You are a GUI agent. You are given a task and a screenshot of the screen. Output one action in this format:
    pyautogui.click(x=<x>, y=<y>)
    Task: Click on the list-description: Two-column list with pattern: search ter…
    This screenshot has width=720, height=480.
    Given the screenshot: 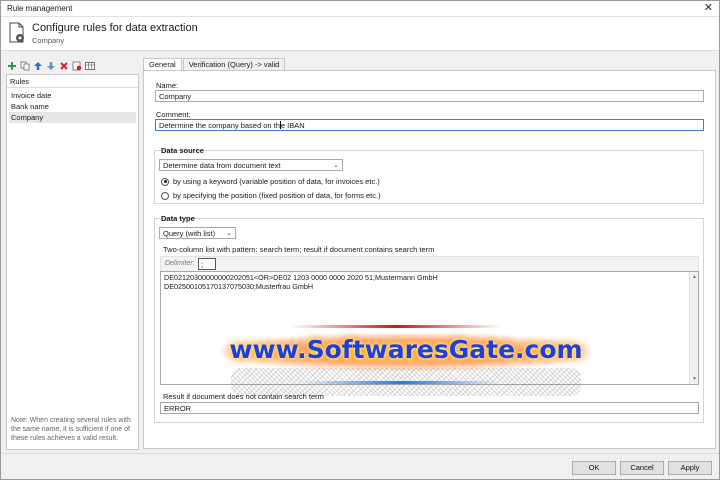 What is the action you would take?
    pyautogui.click(x=299, y=249)
    